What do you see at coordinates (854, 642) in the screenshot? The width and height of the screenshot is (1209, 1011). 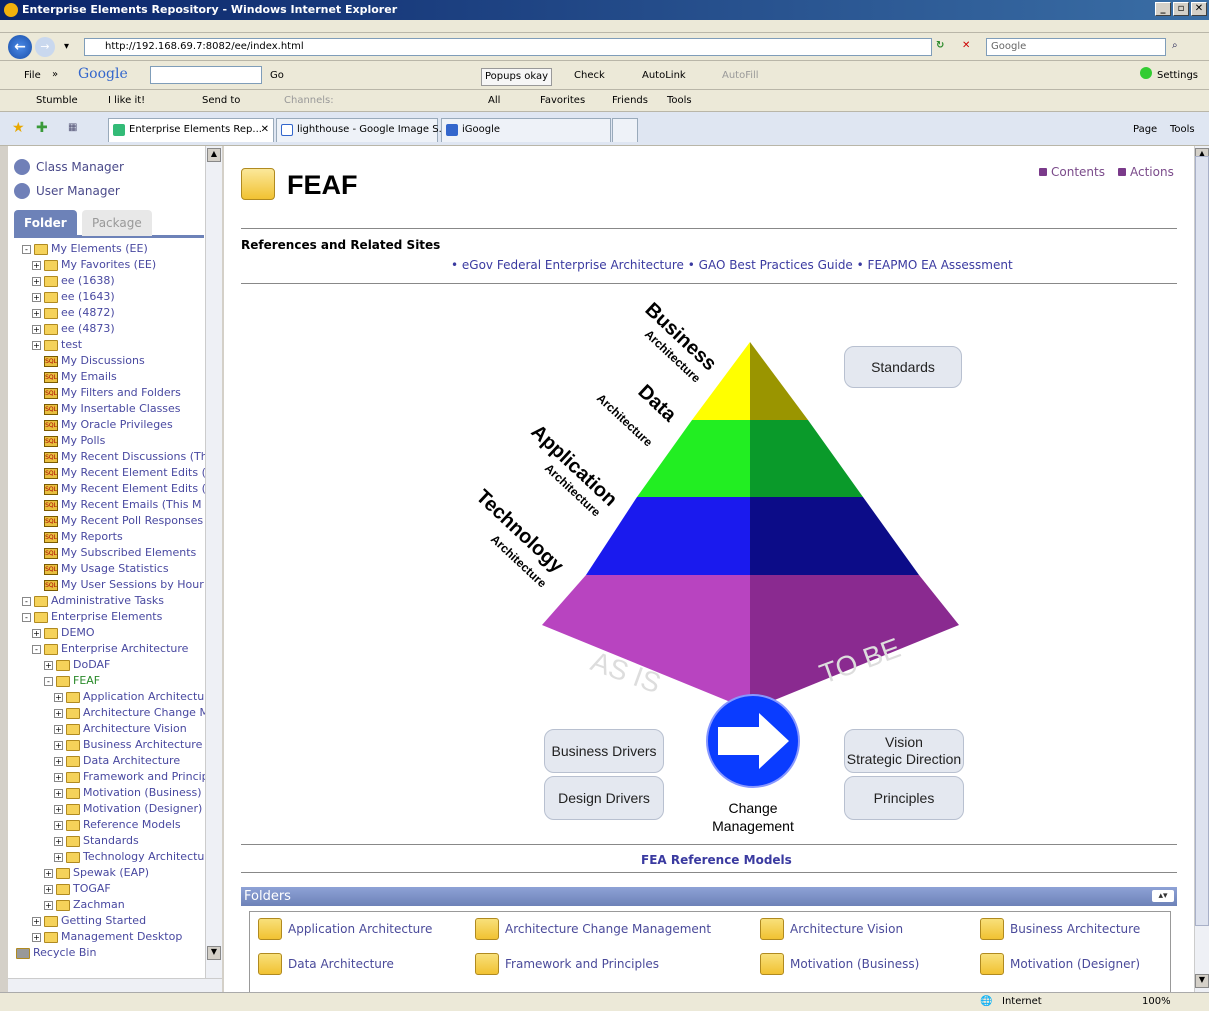 I see `technology-layer-right` at bounding box center [854, 642].